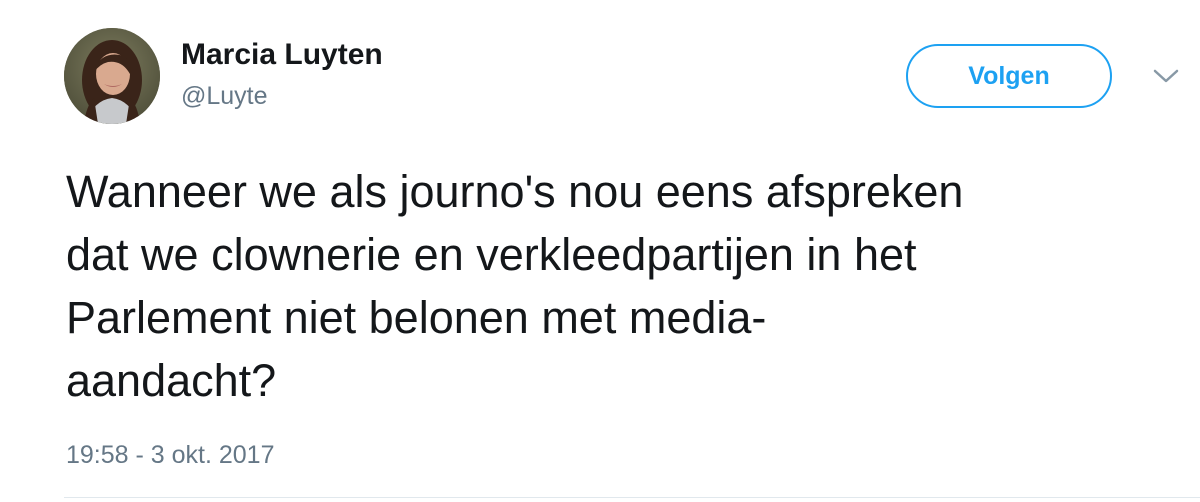 The width and height of the screenshot is (1200, 502). Describe the element at coordinates (1166, 76) in the screenshot. I see `chevron-down-icon` at that location.